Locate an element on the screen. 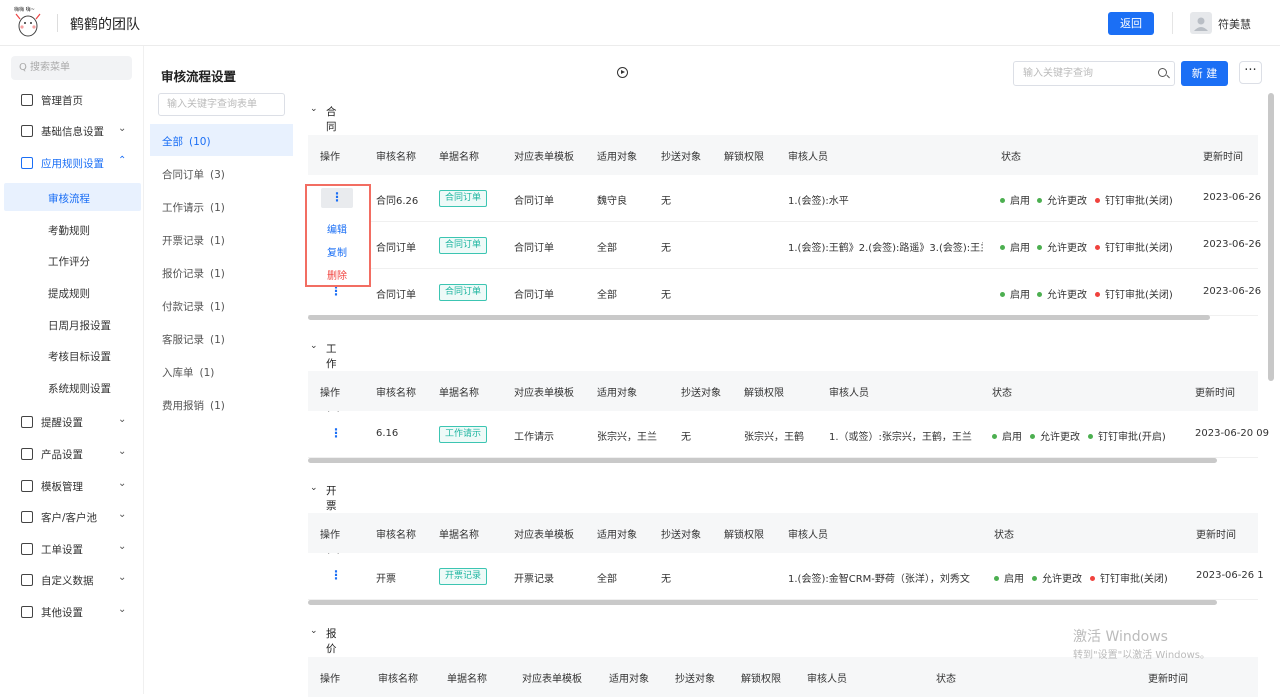 Image resolution: width=1280 pixels, height=698 pixels. sidebar-item-custom-data: 自定义数据 ⌄ is located at coordinates (72, 580).